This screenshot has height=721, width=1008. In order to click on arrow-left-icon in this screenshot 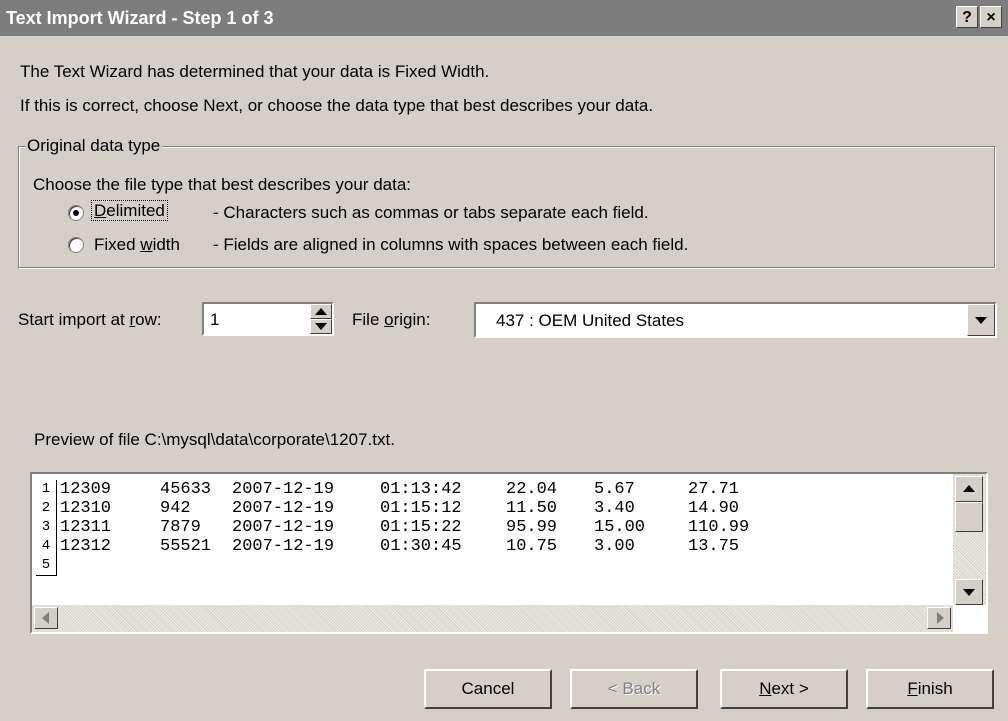, I will do `click(45, 618)`.